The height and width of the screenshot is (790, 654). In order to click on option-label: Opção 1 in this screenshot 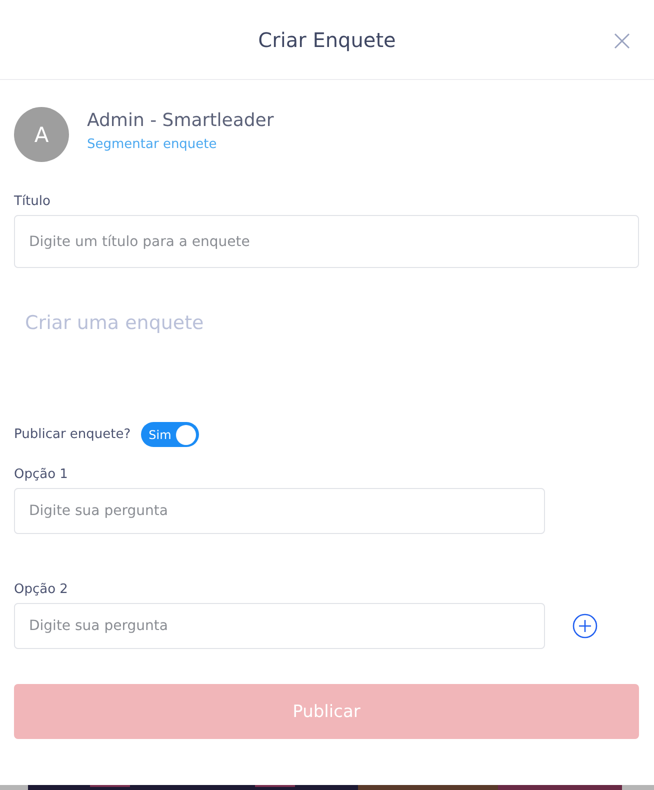, I will do `click(41, 474)`.